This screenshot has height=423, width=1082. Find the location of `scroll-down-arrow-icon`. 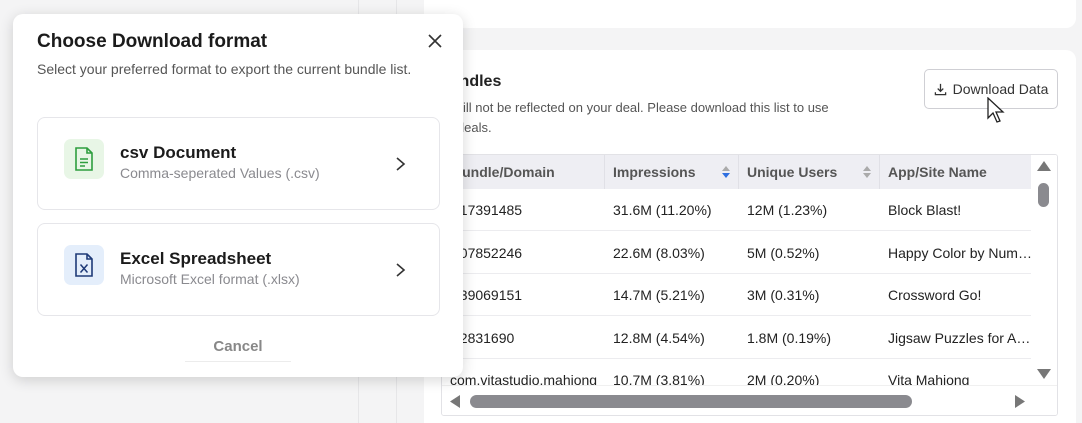

scroll-down-arrow-icon is located at coordinates (1044, 374).